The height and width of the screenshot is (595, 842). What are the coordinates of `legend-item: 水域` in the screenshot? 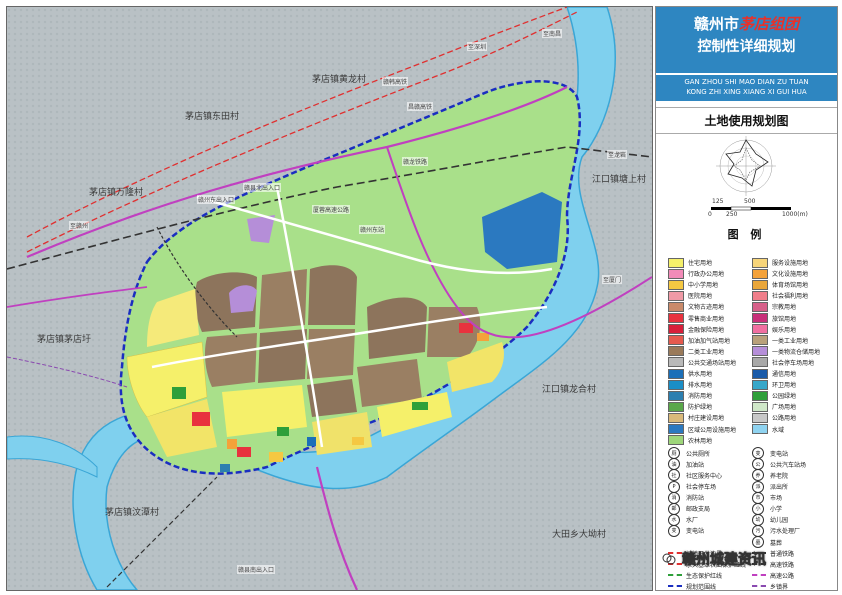 It's located at (768, 429).